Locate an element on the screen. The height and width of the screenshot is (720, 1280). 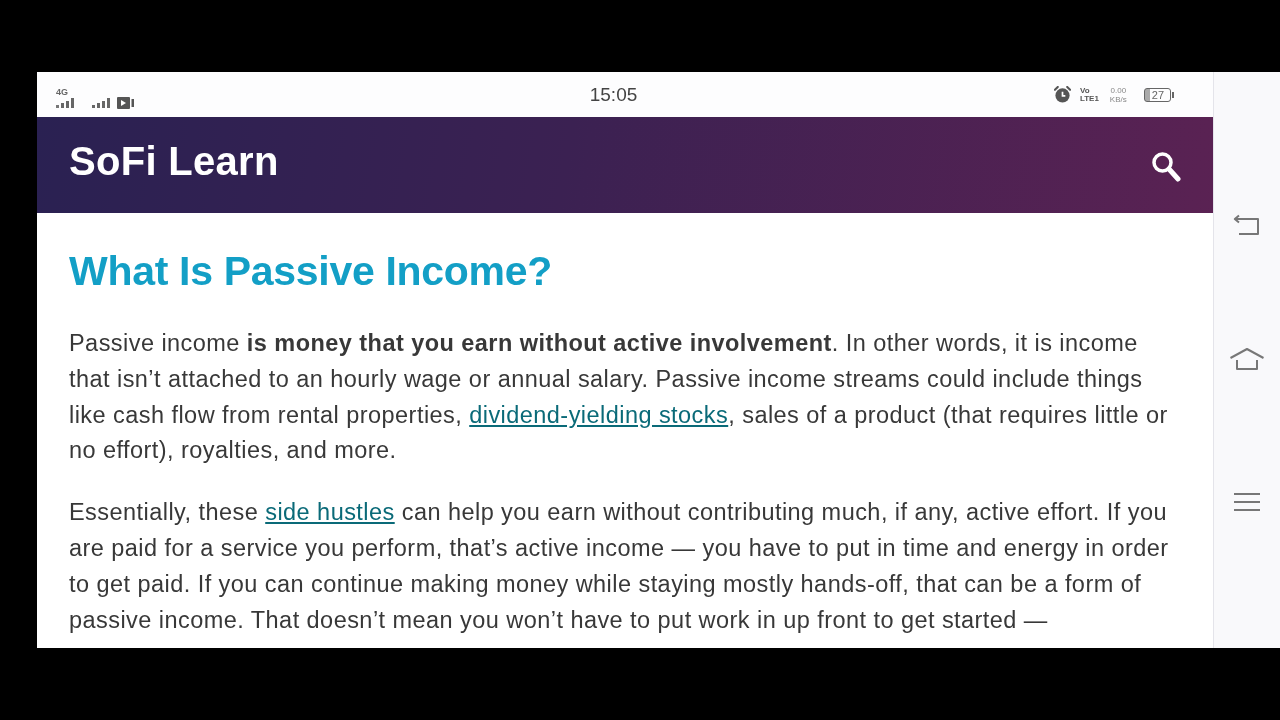
text-link: side hustles is located at coordinates (330, 512).